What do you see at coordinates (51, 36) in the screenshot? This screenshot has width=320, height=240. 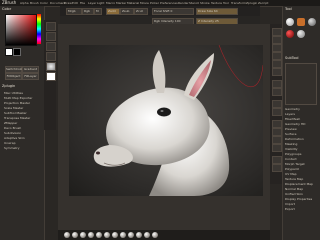 I see `stroke-icon` at bounding box center [51, 36].